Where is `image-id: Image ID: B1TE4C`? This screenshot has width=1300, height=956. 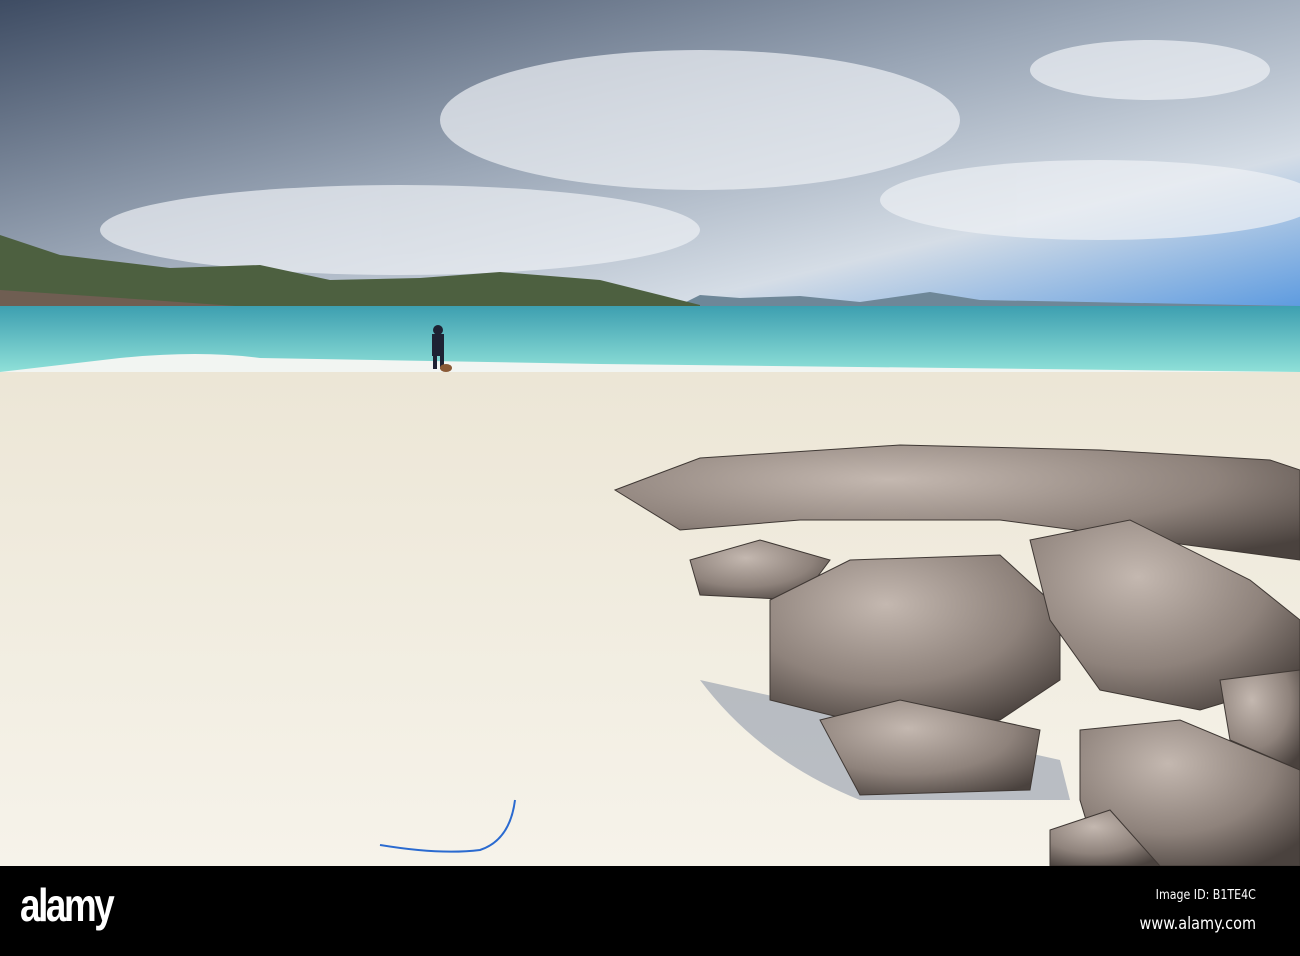 image-id: Image ID: B1TE4C is located at coordinates (1205, 895).